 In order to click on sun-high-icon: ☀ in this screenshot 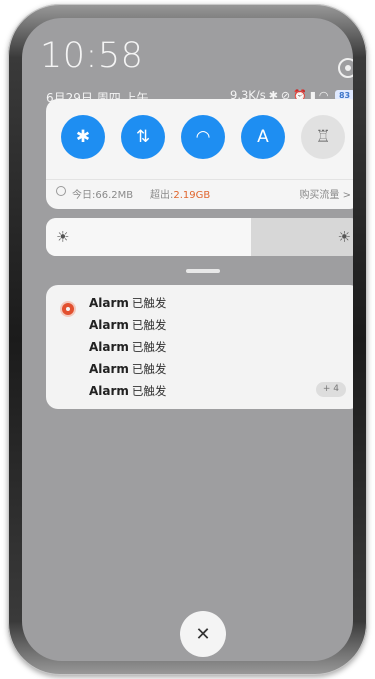, I will do `click(344, 237)`.